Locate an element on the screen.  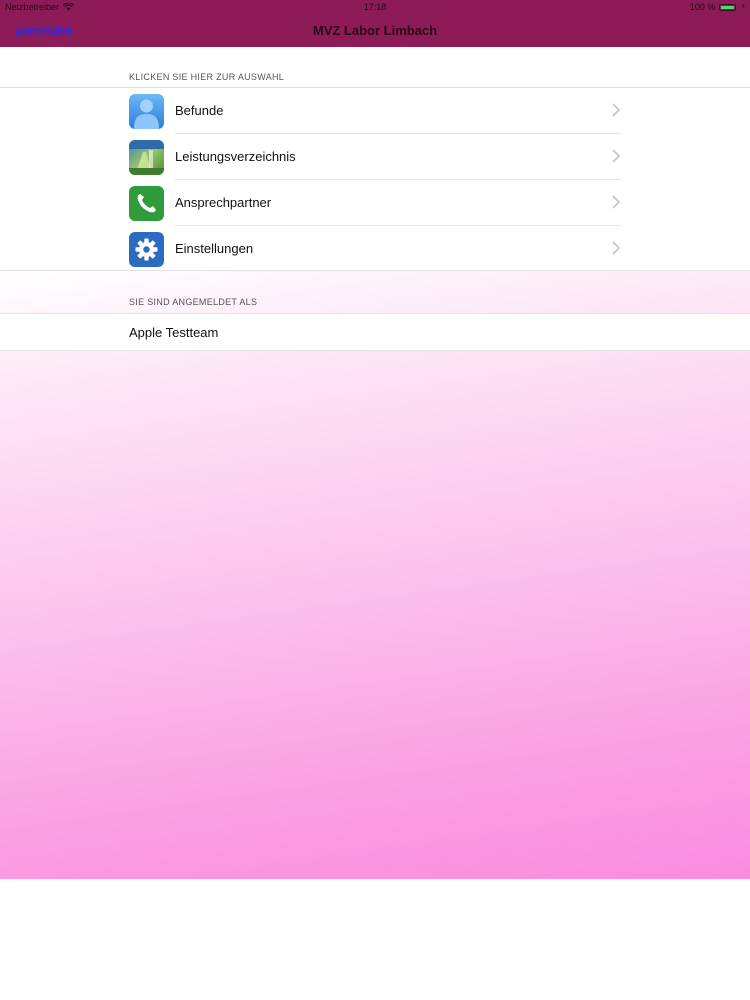
gear-icon is located at coordinates (146, 249).